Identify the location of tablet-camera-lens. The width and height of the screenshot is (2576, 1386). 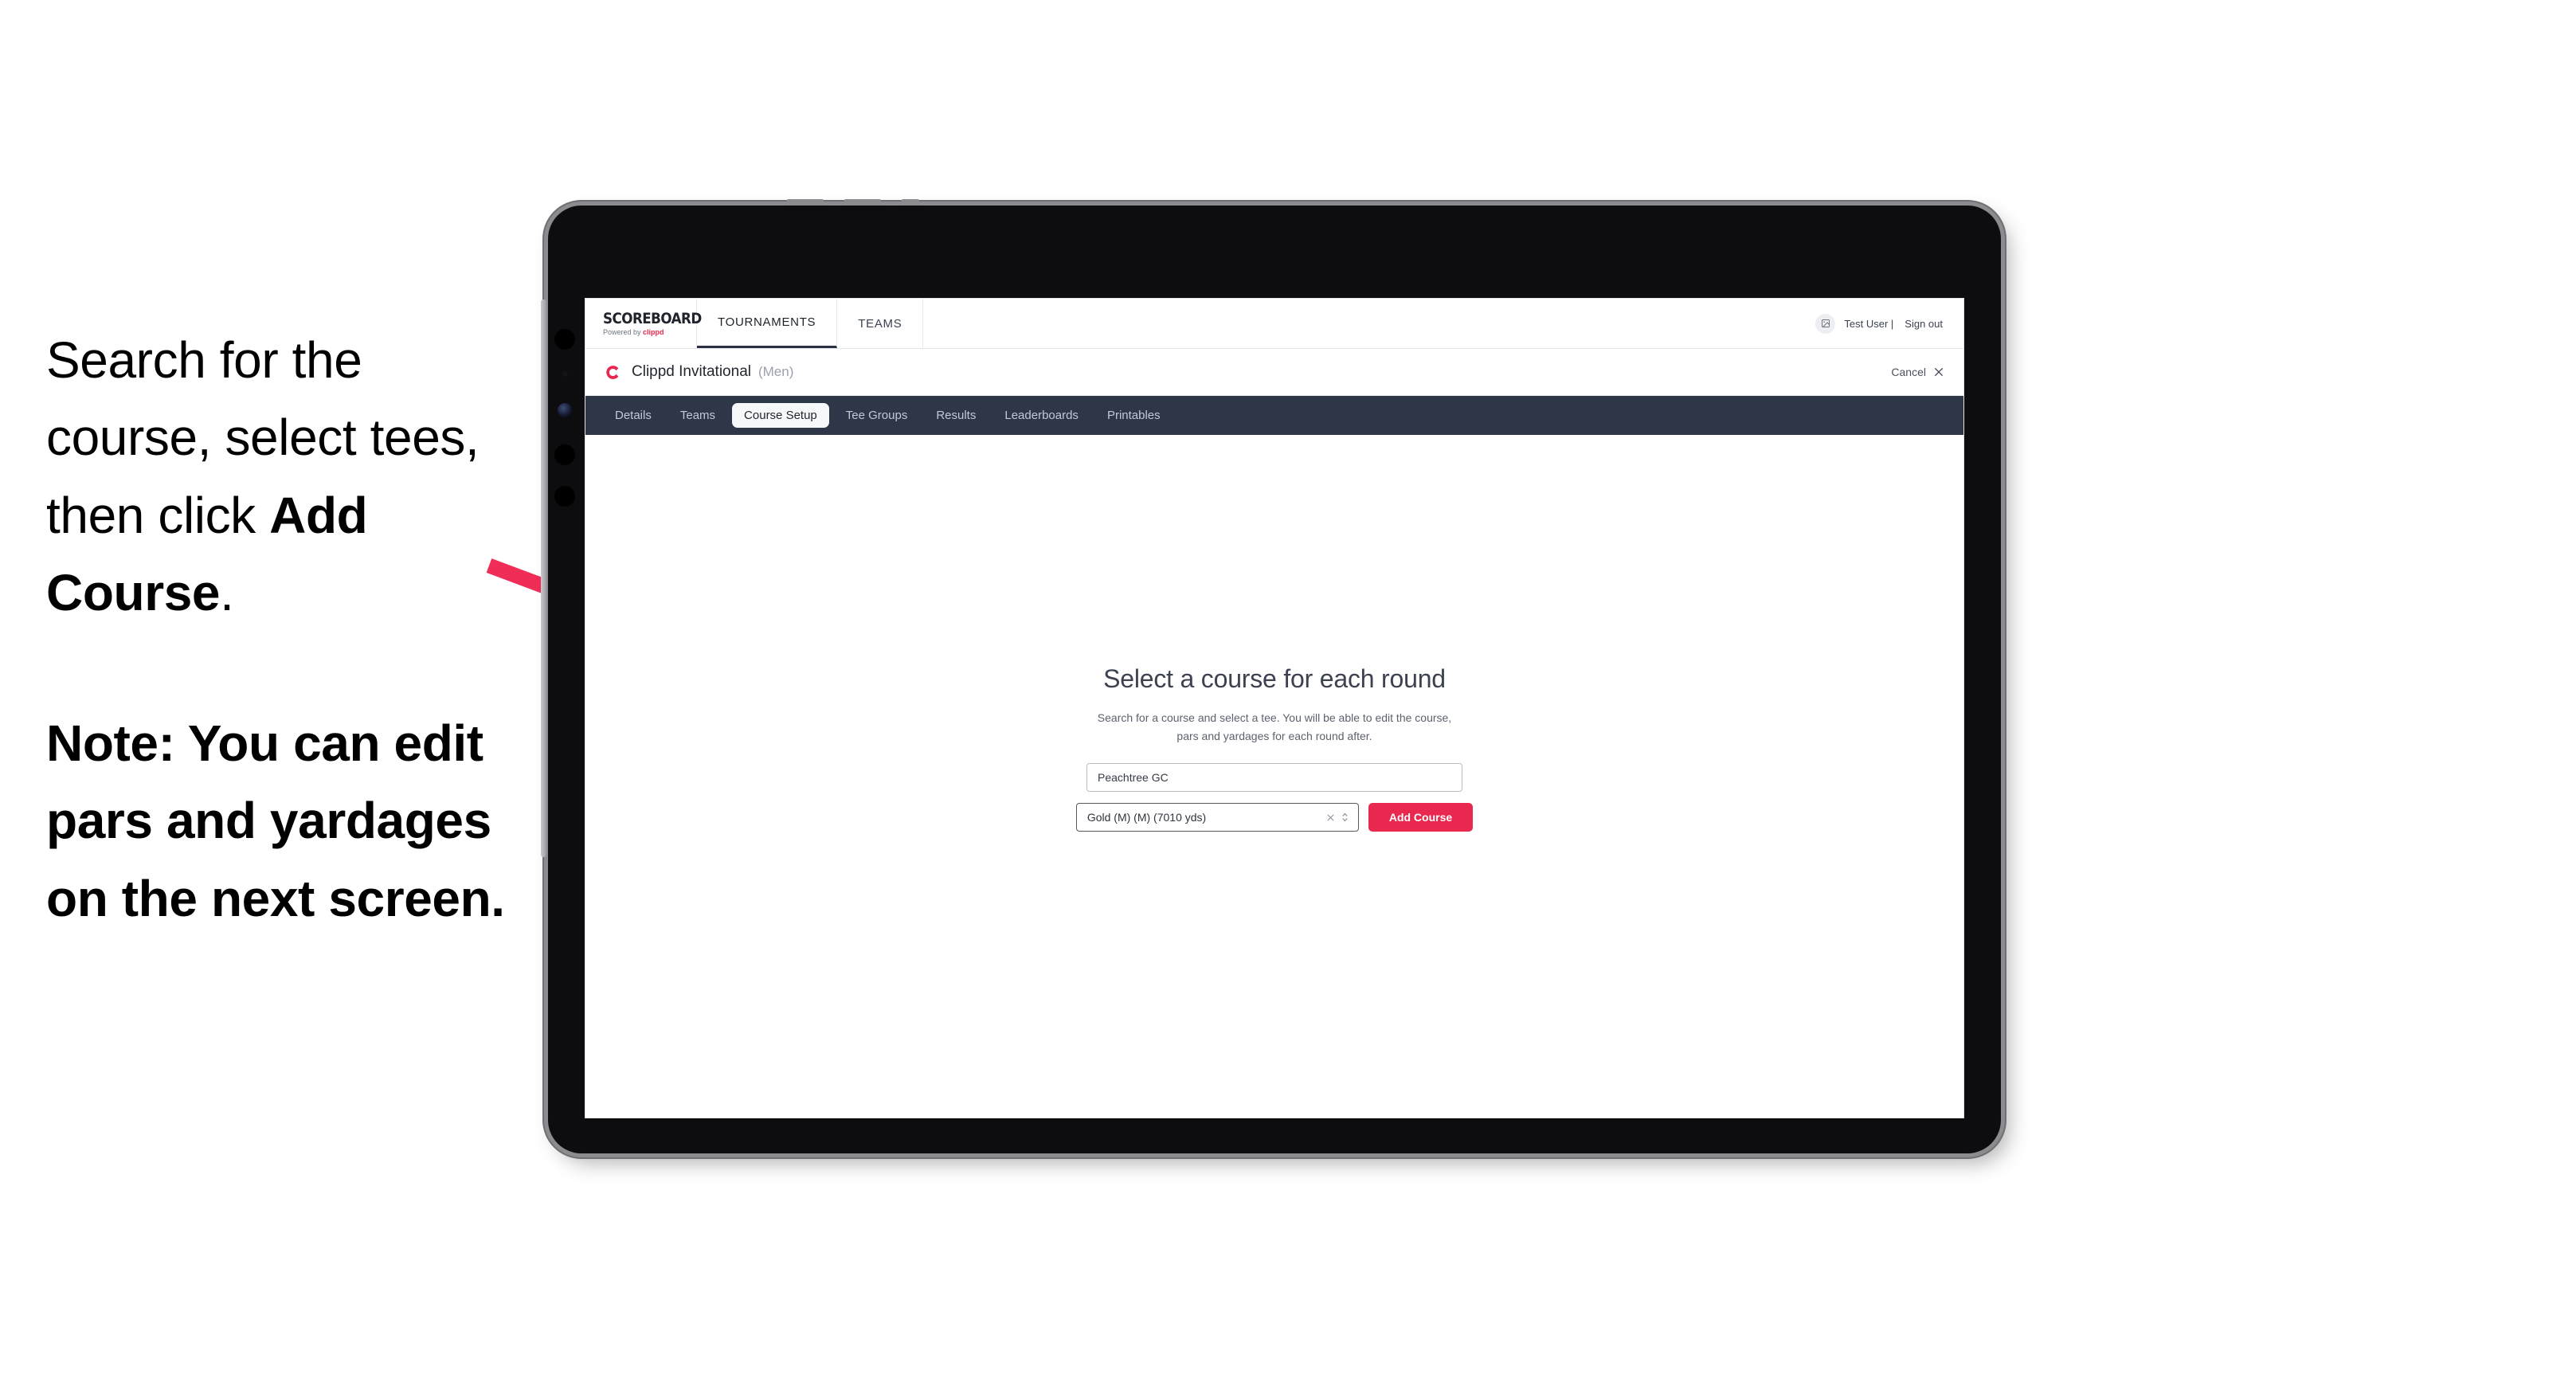
(565, 410).